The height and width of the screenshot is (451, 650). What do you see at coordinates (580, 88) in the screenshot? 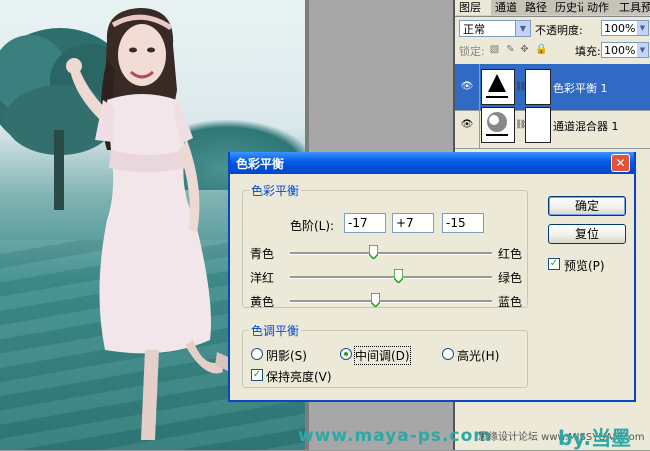
I see `layer-name: 色彩平衡 1` at bounding box center [580, 88].